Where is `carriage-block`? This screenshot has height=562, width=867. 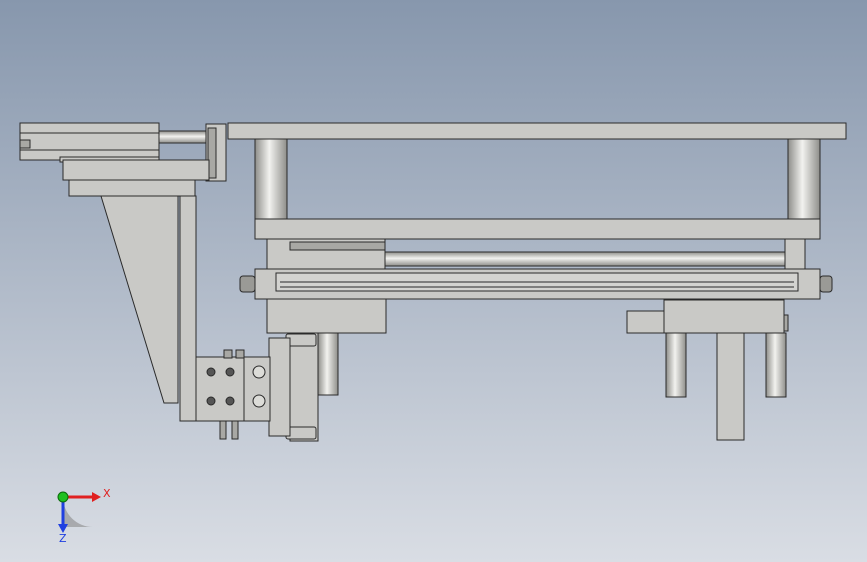 carriage-block is located at coordinates (326, 316).